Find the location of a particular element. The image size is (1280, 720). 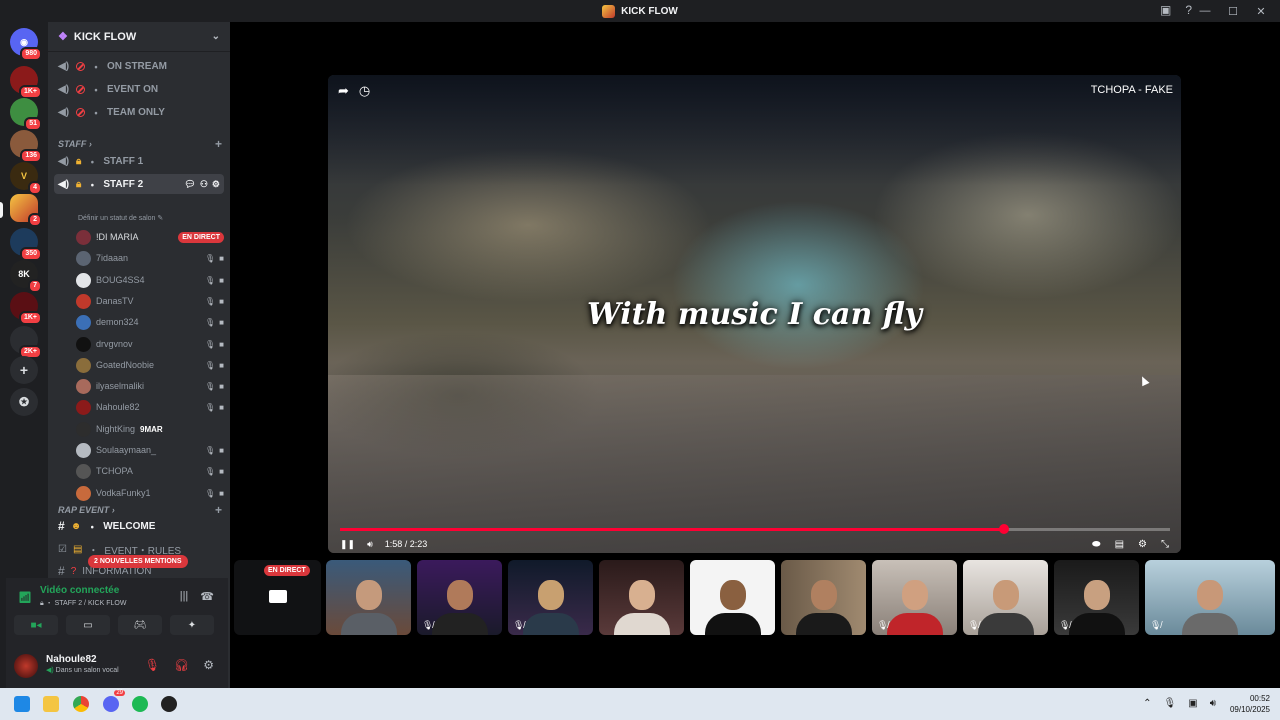

voice-channel-team-only: ◀) ・ TEAM ONLY is located at coordinates (139, 112).